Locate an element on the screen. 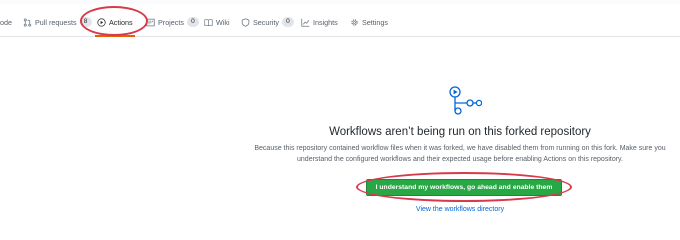  graph-icon is located at coordinates (305, 22).